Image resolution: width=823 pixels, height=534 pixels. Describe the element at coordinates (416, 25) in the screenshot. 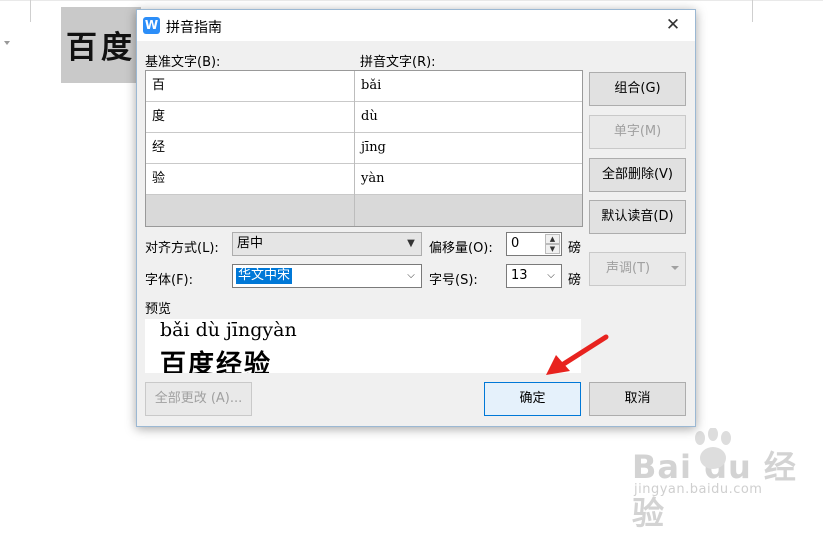

I see `dialog-titlebar: W 拼音指南 ✕` at that location.